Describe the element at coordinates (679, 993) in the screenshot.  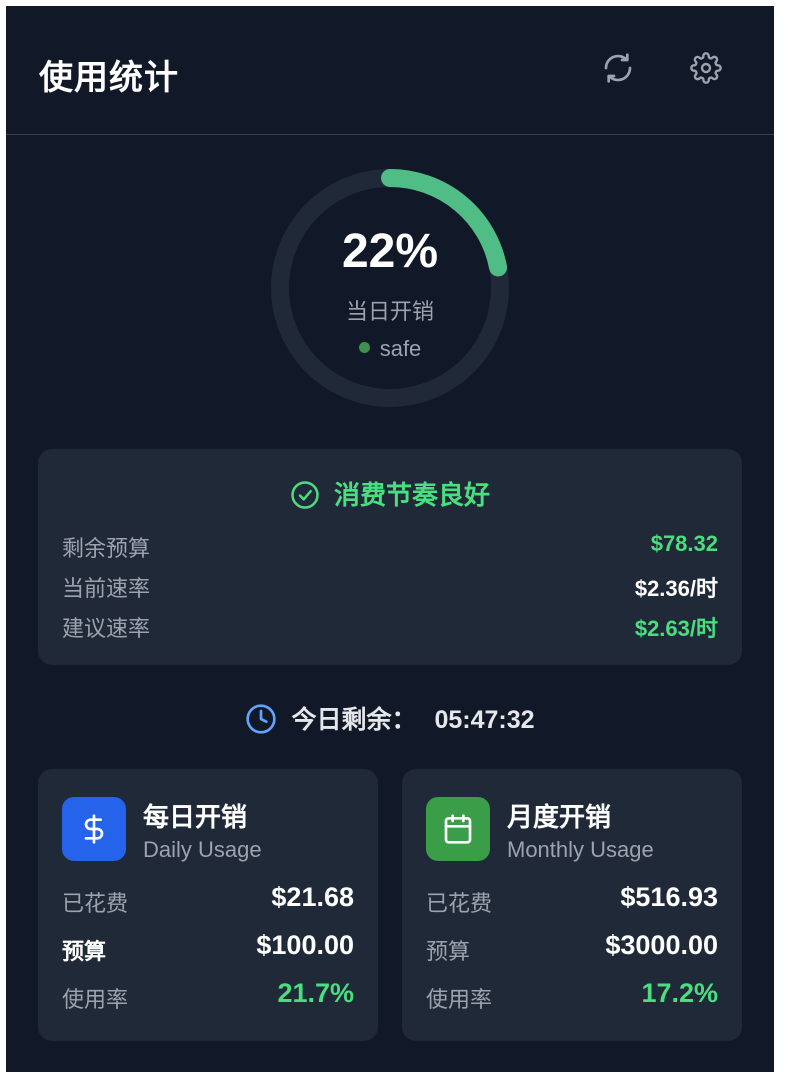
I see `rate-value: 17.2%` at that location.